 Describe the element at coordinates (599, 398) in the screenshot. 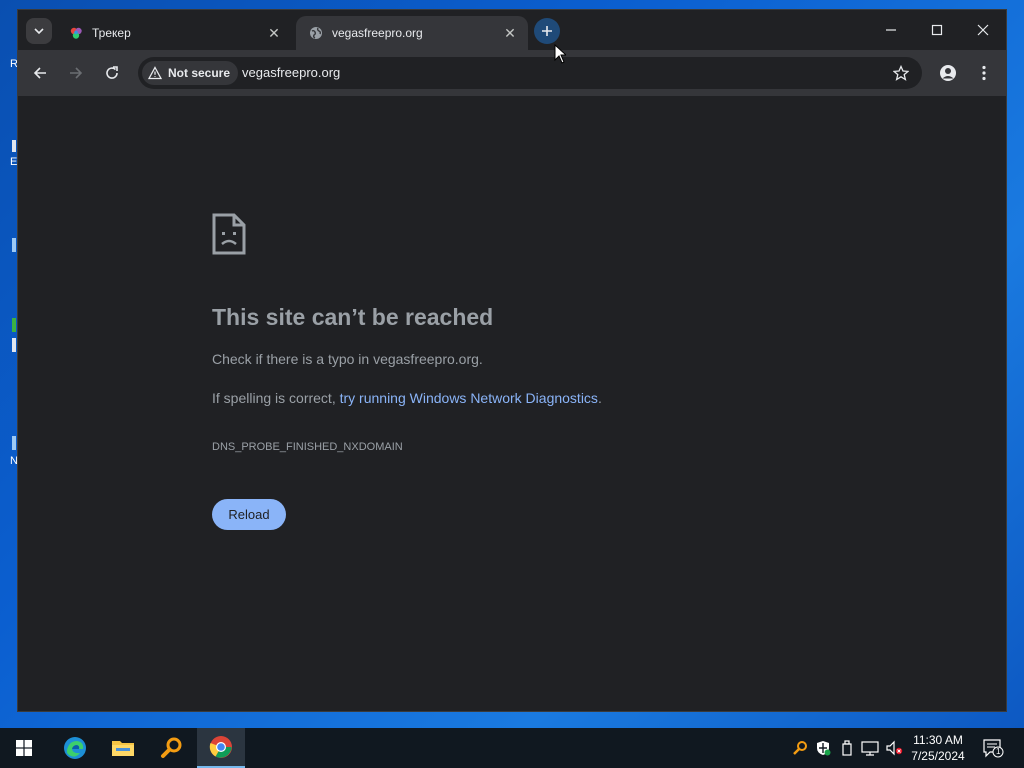

I see `spelling-suffix: .` at that location.